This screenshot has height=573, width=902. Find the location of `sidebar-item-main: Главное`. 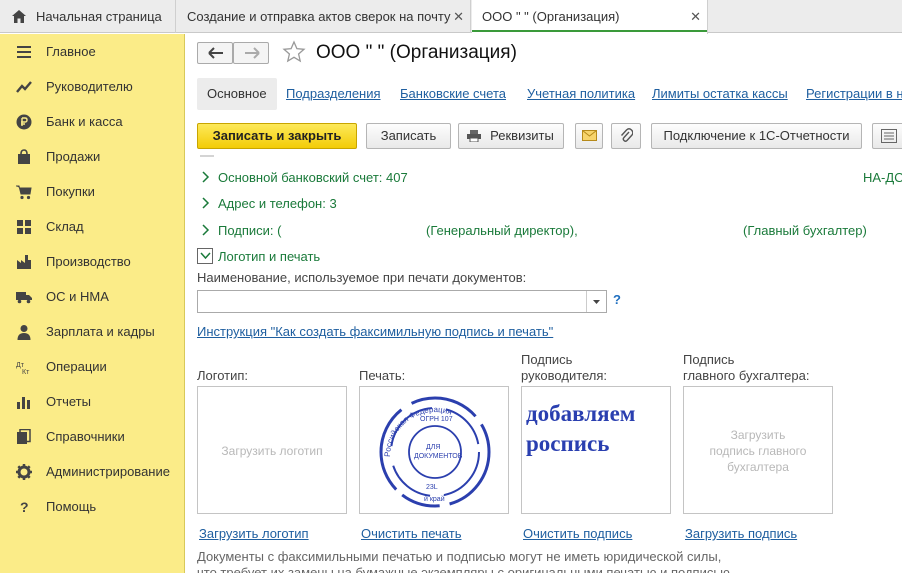

sidebar-item-main: Главное is located at coordinates (92, 51).